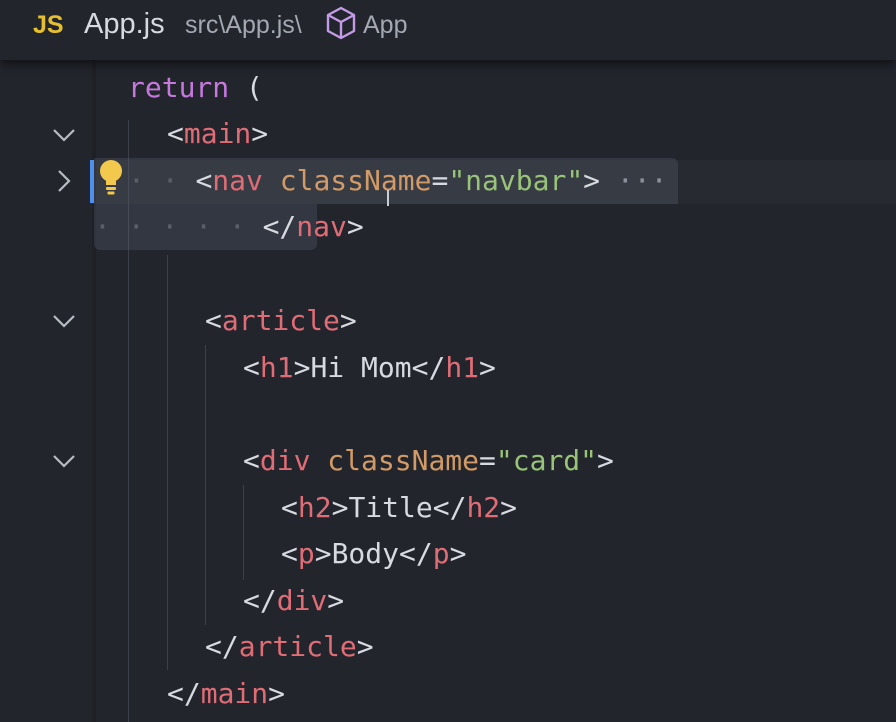 The height and width of the screenshot is (722, 896). What do you see at coordinates (374, 553) in the screenshot?
I see `code-line: <p>Body</p>` at bounding box center [374, 553].